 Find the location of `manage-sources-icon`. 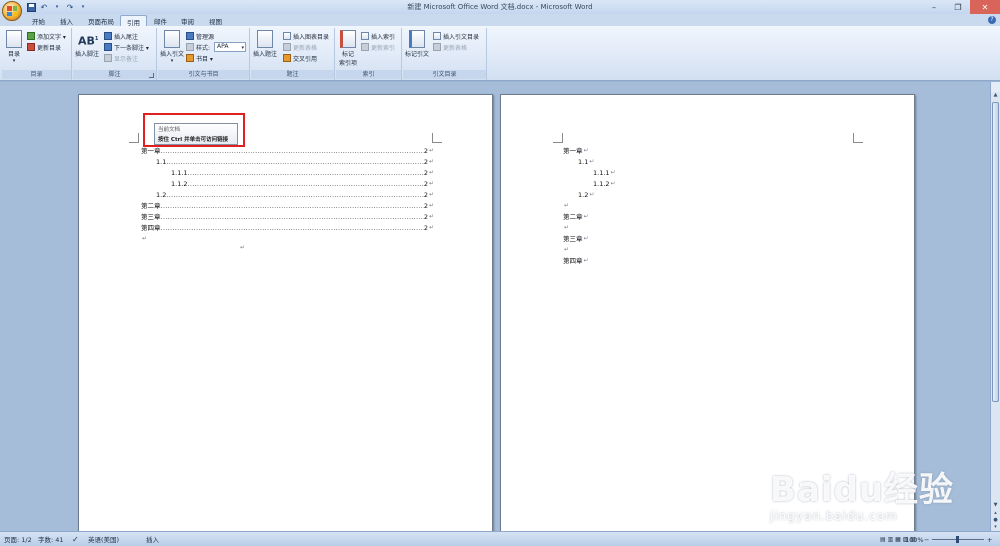

manage-sources-icon is located at coordinates (190, 36).